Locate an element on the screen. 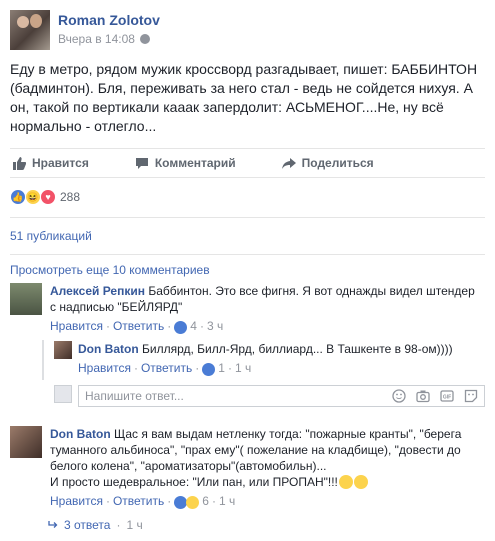  share-icon is located at coordinates (288, 163).